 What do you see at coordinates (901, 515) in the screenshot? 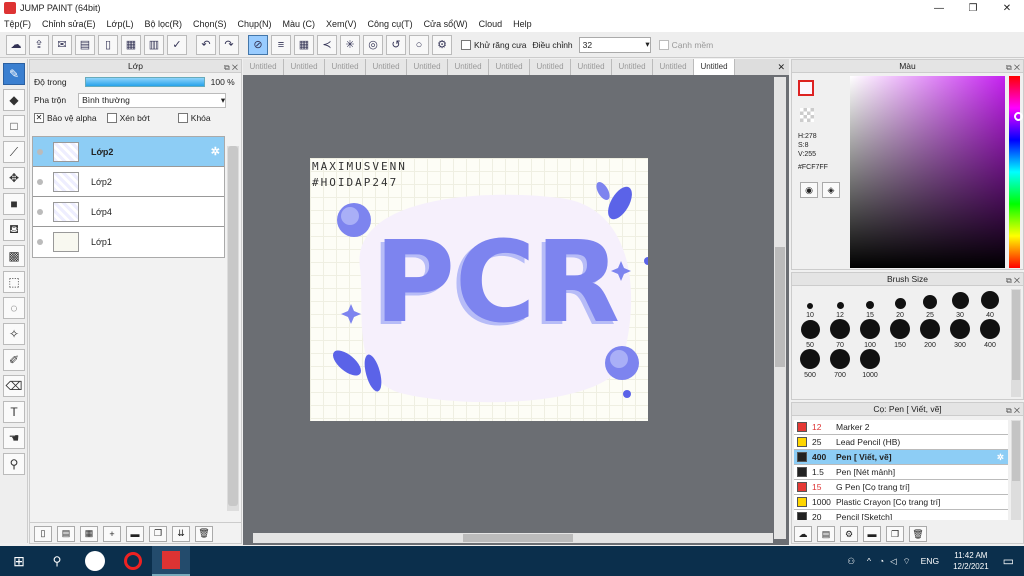
I see `brush-item: 20 Pencil [Sketch]` at bounding box center [901, 515].